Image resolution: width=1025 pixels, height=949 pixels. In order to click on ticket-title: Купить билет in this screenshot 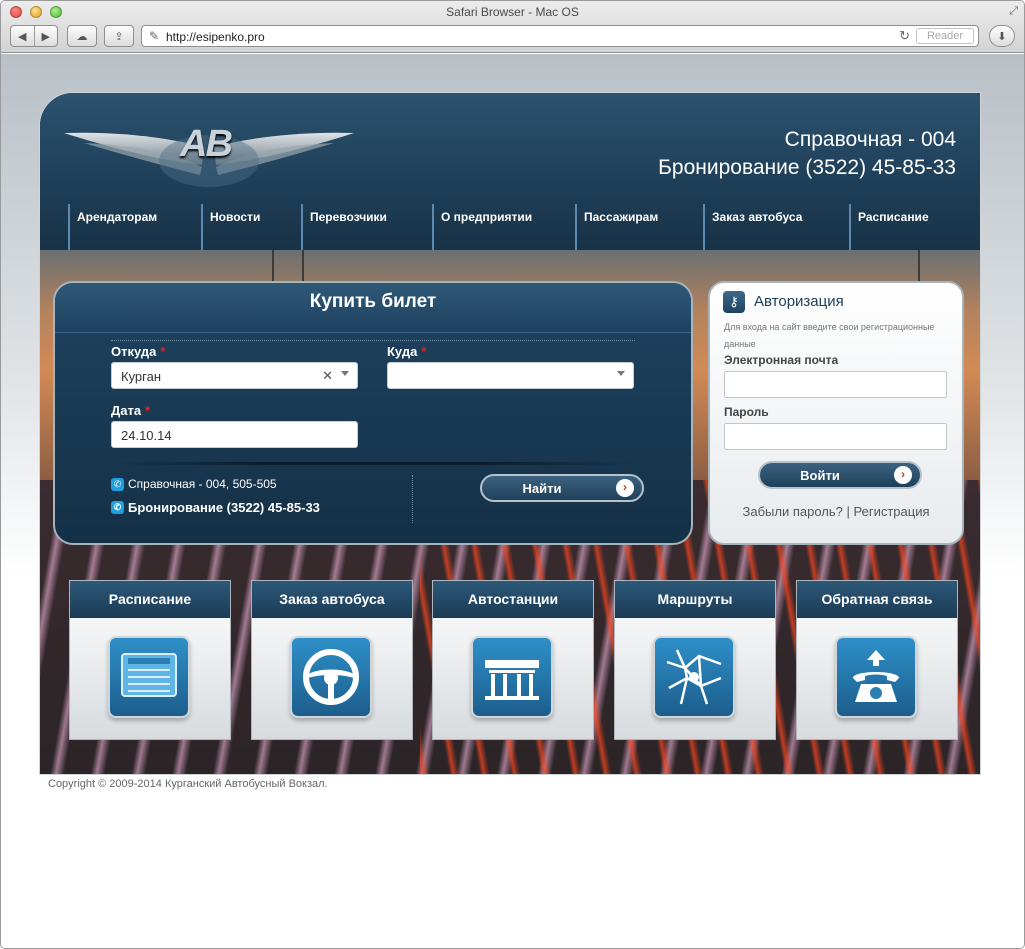, I will do `click(373, 301)`.